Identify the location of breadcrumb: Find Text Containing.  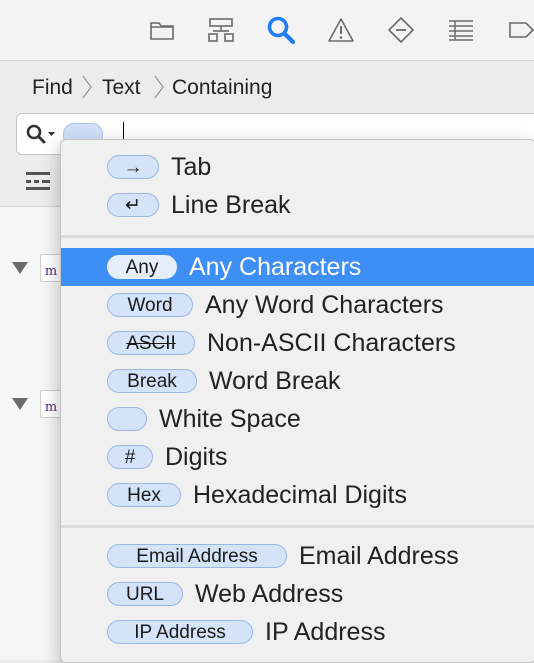
(267, 87).